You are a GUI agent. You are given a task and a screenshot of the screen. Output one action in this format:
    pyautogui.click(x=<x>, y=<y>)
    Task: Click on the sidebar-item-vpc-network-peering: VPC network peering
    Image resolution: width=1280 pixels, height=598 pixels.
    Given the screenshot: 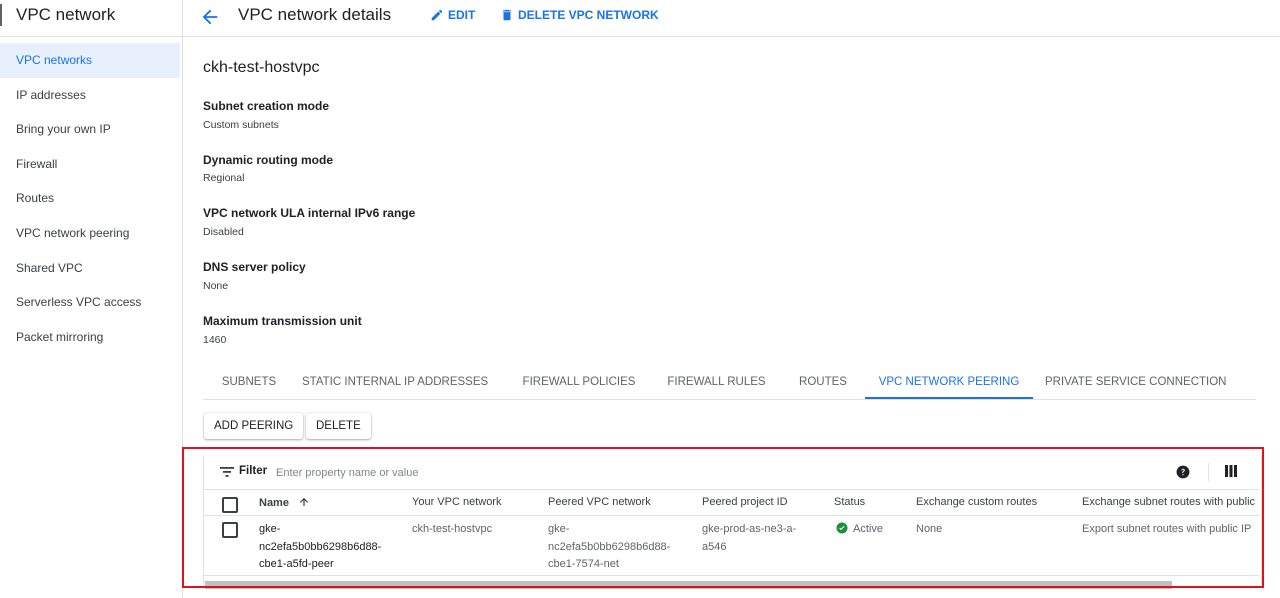 What is the action you would take?
    pyautogui.click(x=91, y=233)
    